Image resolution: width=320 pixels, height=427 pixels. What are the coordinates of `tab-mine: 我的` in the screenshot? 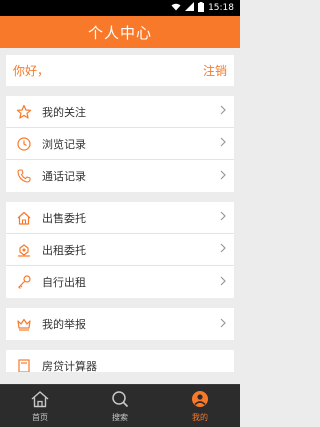 It's located at (200, 406).